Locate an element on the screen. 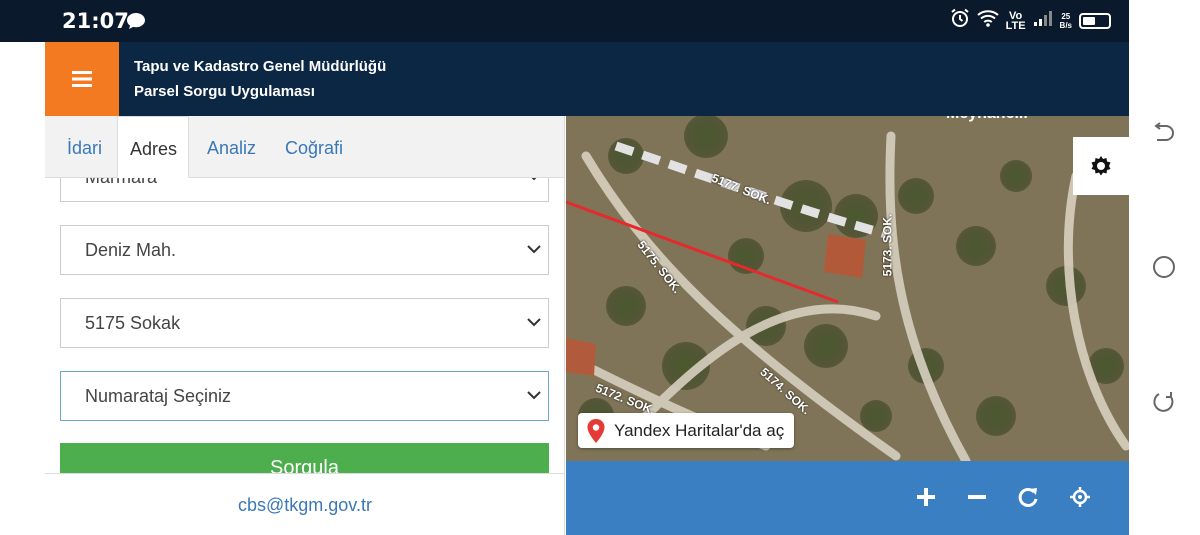 The height and width of the screenshot is (535, 1200). number-select: Numarataj Seçiniz is located at coordinates (304, 396).